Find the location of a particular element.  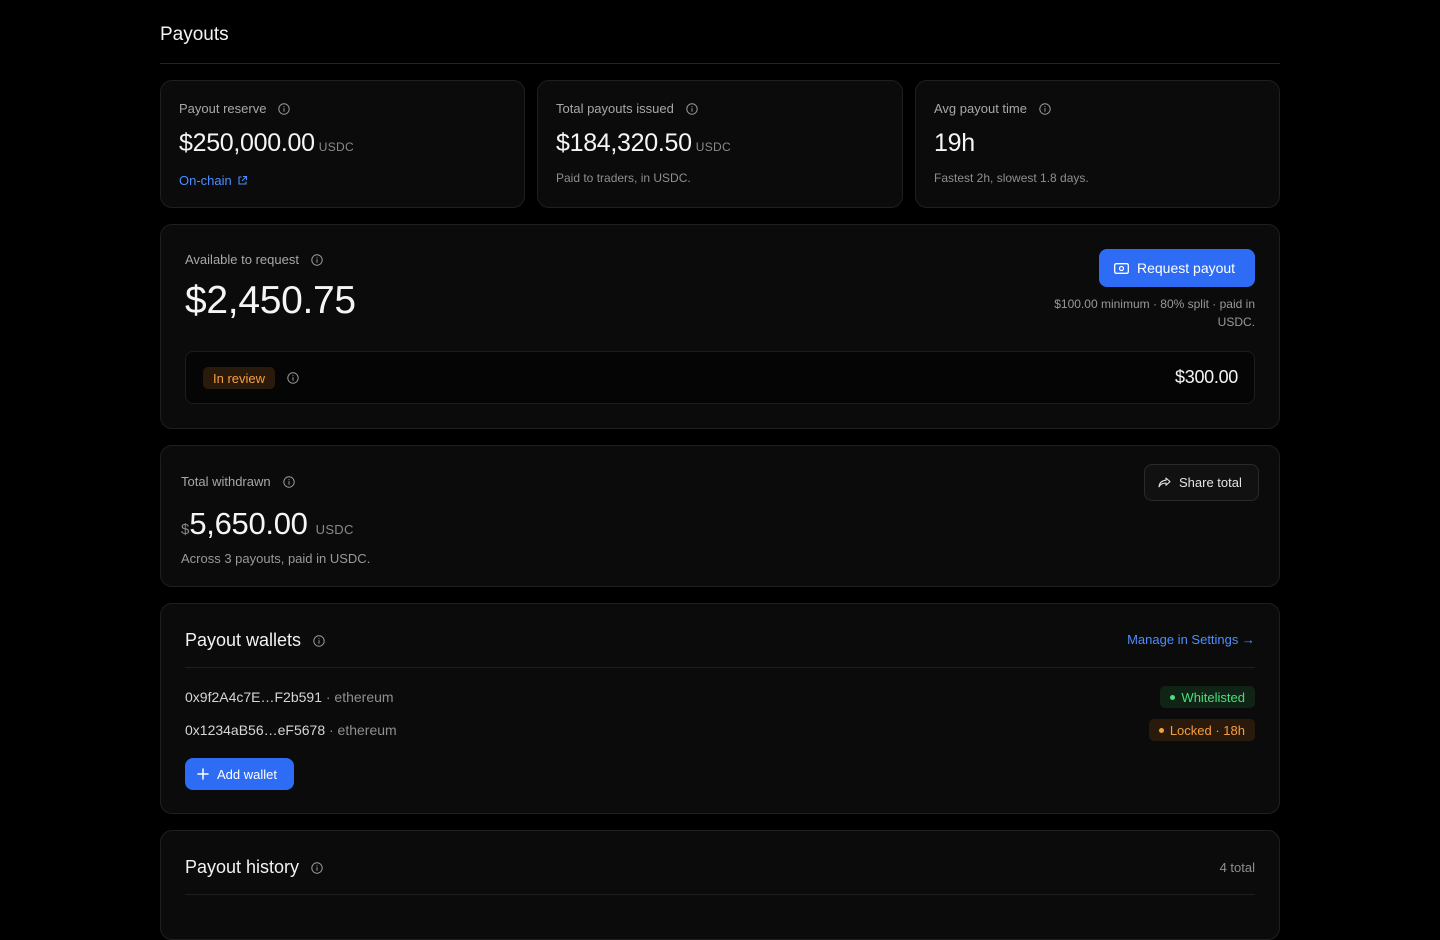

add-wallet-label: Add wallet is located at coordinates (247, 774).